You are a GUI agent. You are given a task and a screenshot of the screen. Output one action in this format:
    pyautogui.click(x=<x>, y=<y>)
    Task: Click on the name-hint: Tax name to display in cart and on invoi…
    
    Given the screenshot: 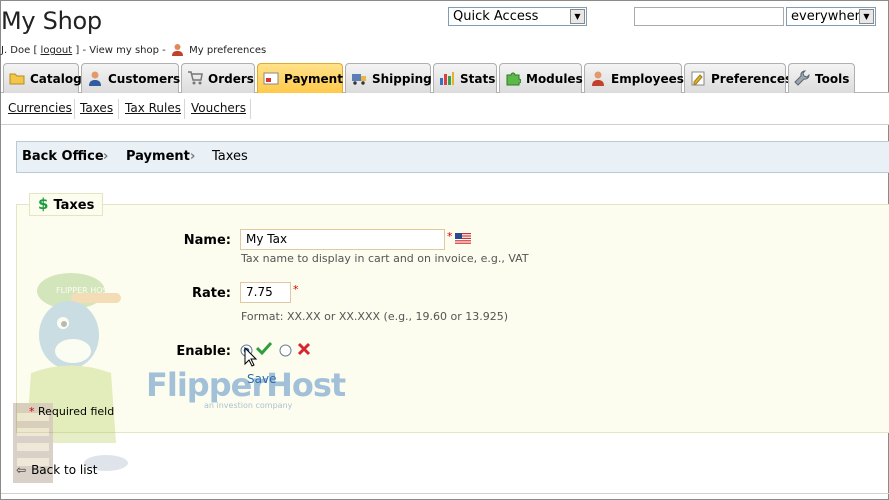 What is the action you would take?
    pyautogui.click(x=385, y=258)
    